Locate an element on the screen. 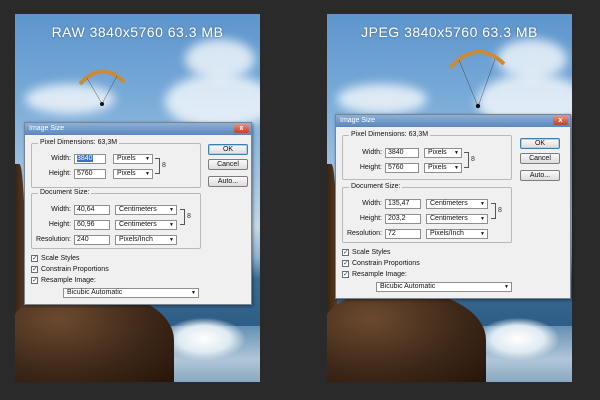  resolution-input: 72 is located at coordinates (403, 234).